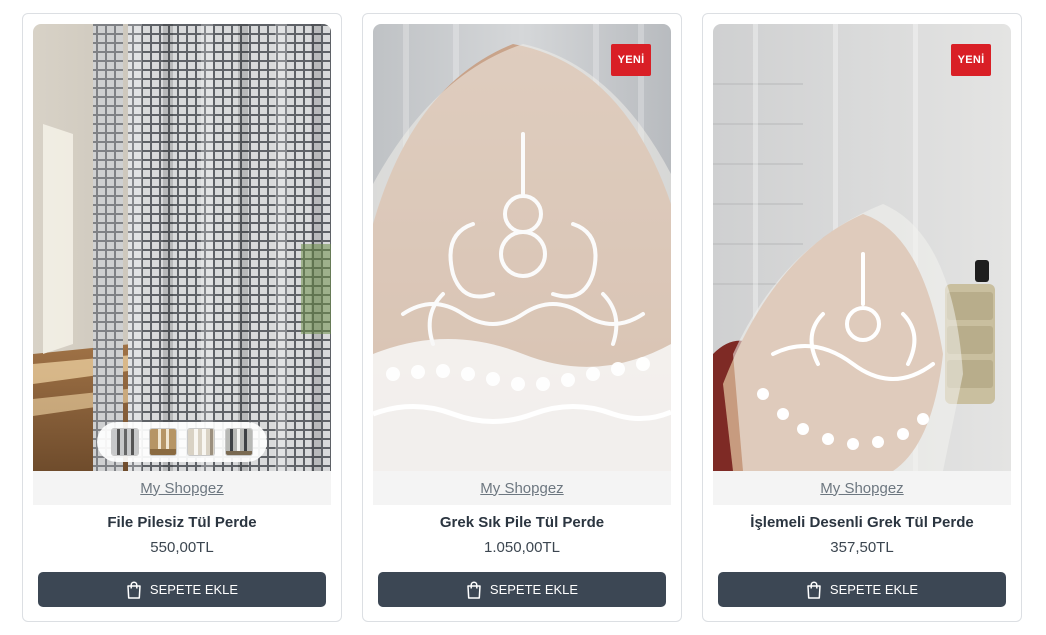 This screenshot has height=635, width=1046. I want to click on product-name: İşlemeli Desenli Grek Tül Perde, so click(862, 522).